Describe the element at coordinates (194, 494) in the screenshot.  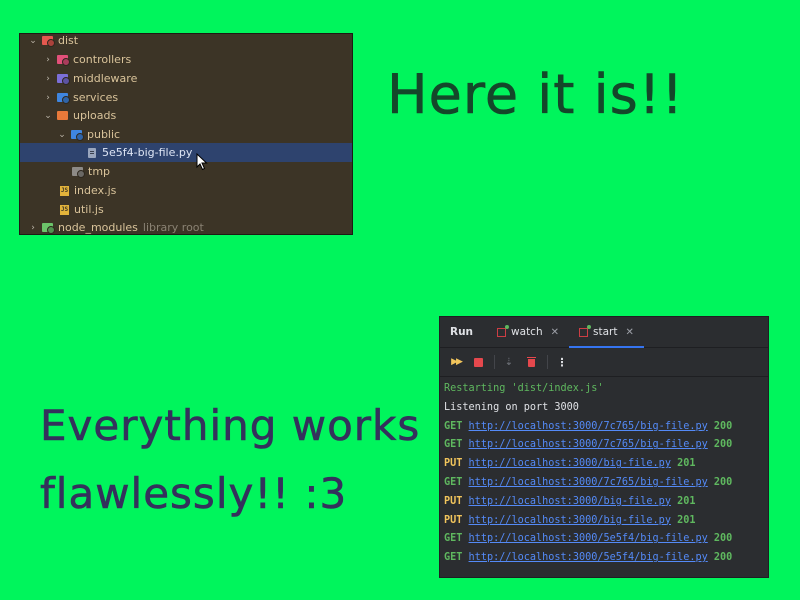
I see `caption-line-2: flawlessly!! :3` at that location.